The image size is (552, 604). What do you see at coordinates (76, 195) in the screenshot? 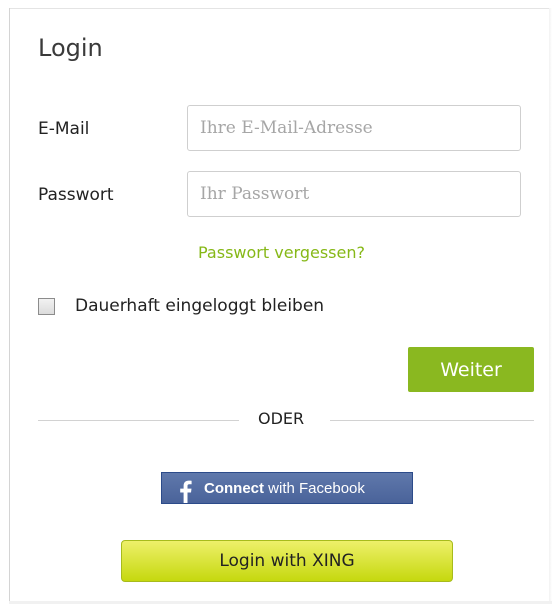
I see `password-label: Passwort` at bounding box center [76, 195].